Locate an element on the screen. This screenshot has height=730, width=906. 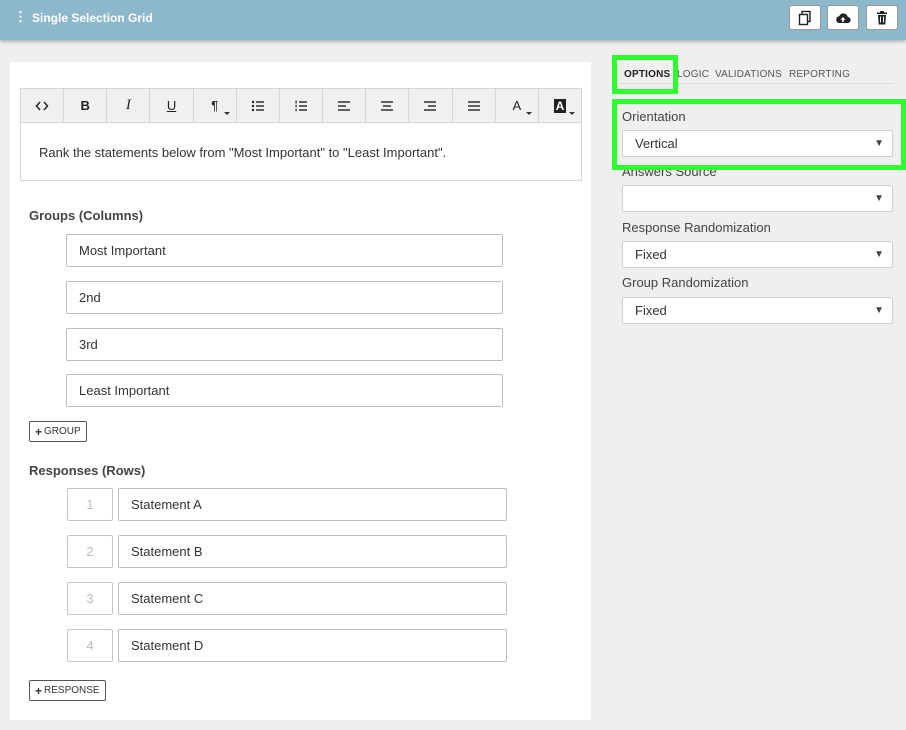
group-randomization-select: Fixed ▼ is located at coordinates (757, 310).